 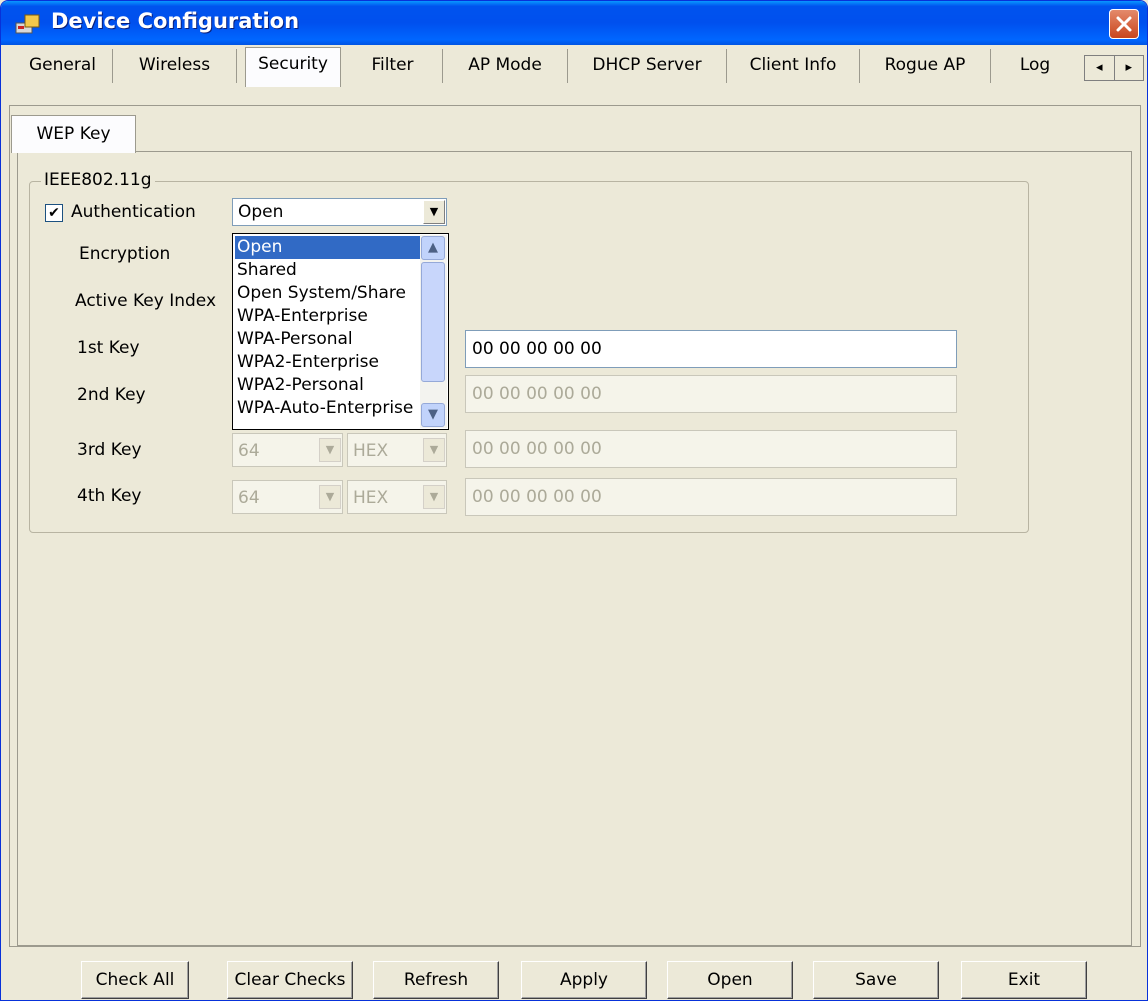 I want to click on title-bar: Device Configuration, so click(x=574, y=23).